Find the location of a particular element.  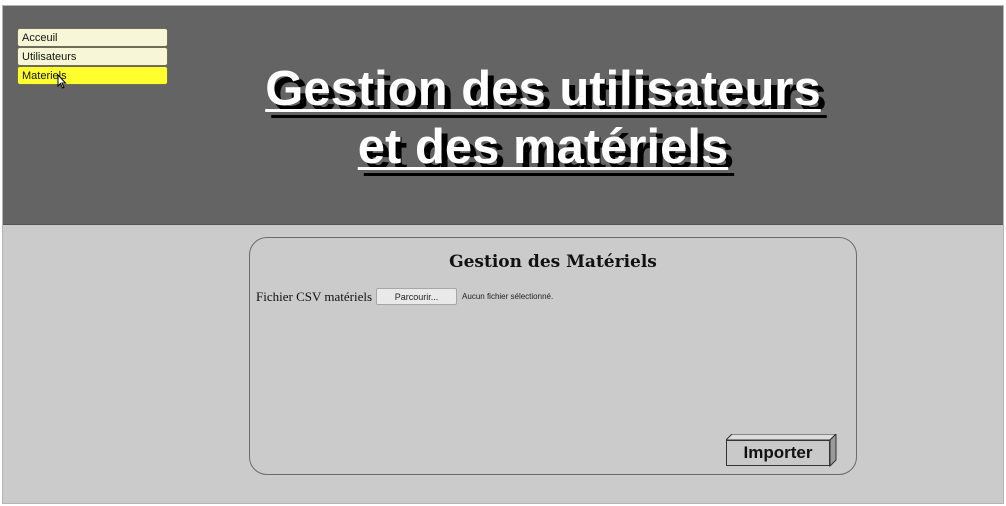

nav-item-utilisateurs: Utilisateurs is located at coordinates (92, 56).